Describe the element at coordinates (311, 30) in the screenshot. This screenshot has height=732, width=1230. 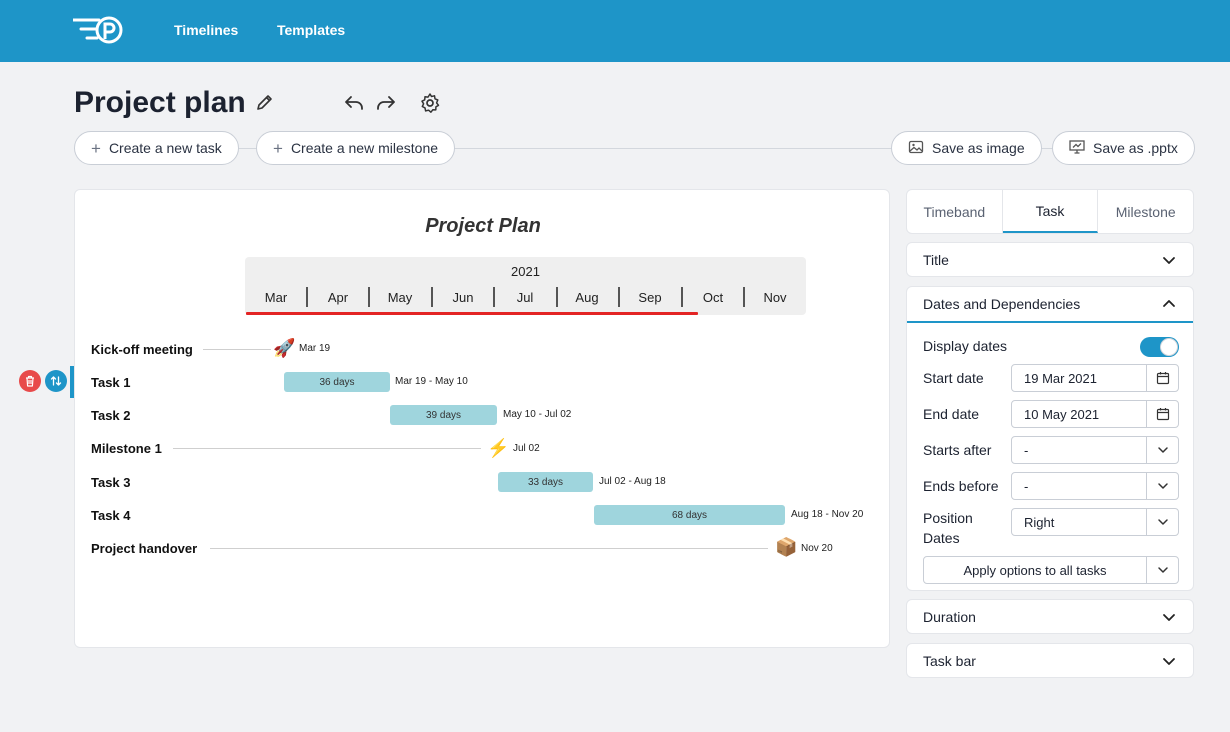
I see `nav-templates: Templates` at that location.